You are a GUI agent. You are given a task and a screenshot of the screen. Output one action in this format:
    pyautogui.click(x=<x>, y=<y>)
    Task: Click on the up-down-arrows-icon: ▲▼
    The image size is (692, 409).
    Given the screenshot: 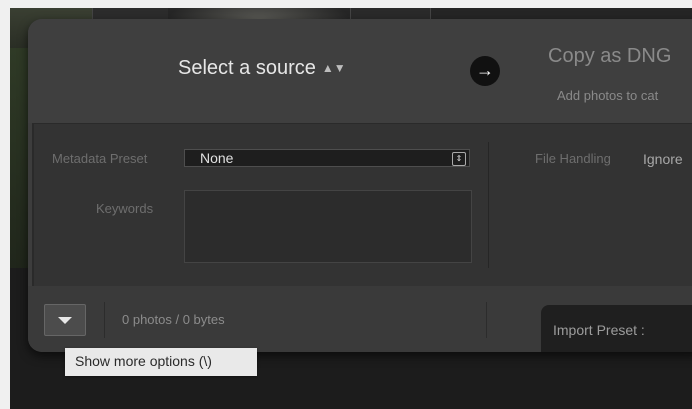 What is the action you would take?
    pyautogui.click(x=333, y=68)
    